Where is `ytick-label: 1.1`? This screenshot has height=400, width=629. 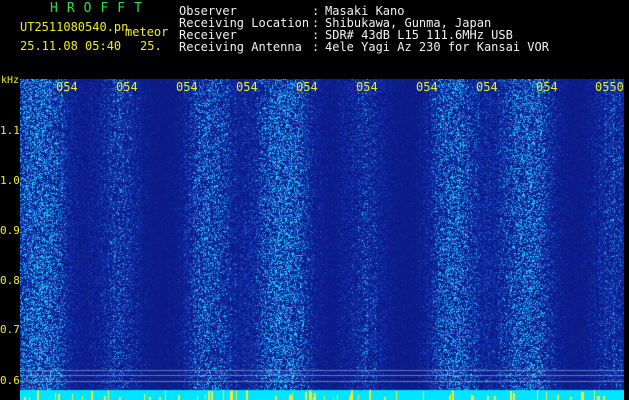
ytick-label: 1.1 is located at coordinates (10, 130).